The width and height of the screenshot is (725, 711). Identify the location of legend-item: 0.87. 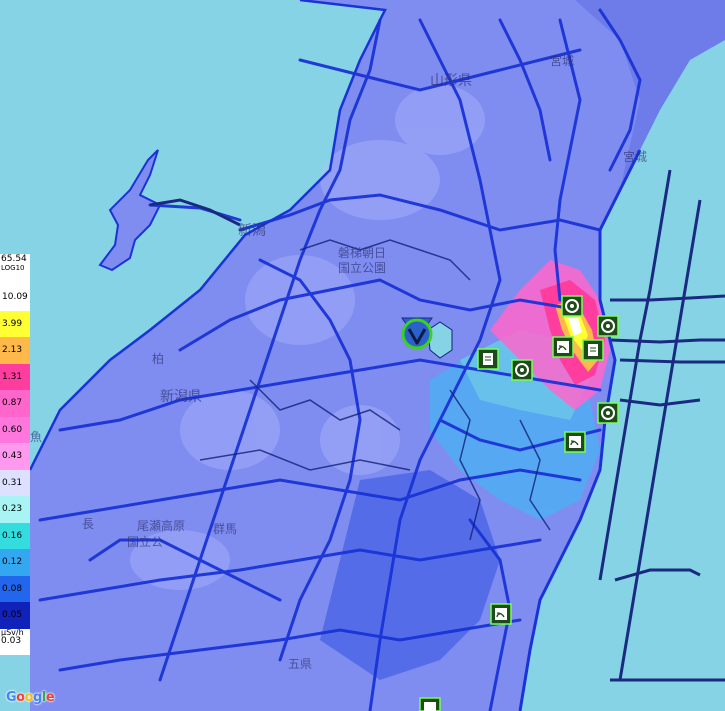
(15, 403).